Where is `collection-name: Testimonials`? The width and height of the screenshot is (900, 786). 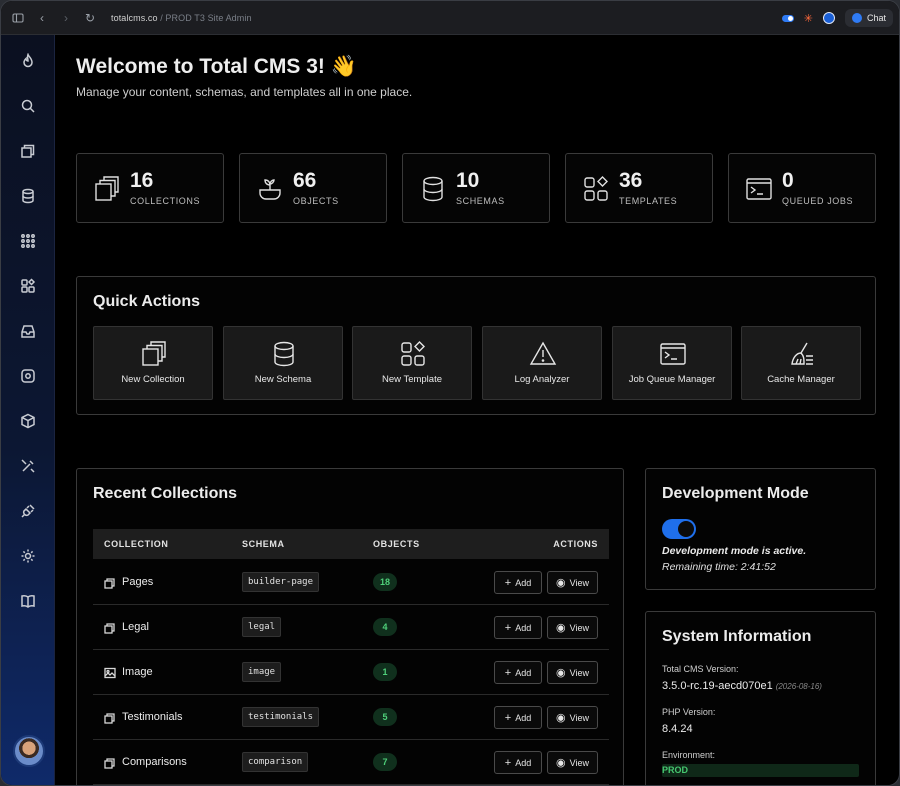 collection-name: Testimonials is located at coordinates (152, 717).